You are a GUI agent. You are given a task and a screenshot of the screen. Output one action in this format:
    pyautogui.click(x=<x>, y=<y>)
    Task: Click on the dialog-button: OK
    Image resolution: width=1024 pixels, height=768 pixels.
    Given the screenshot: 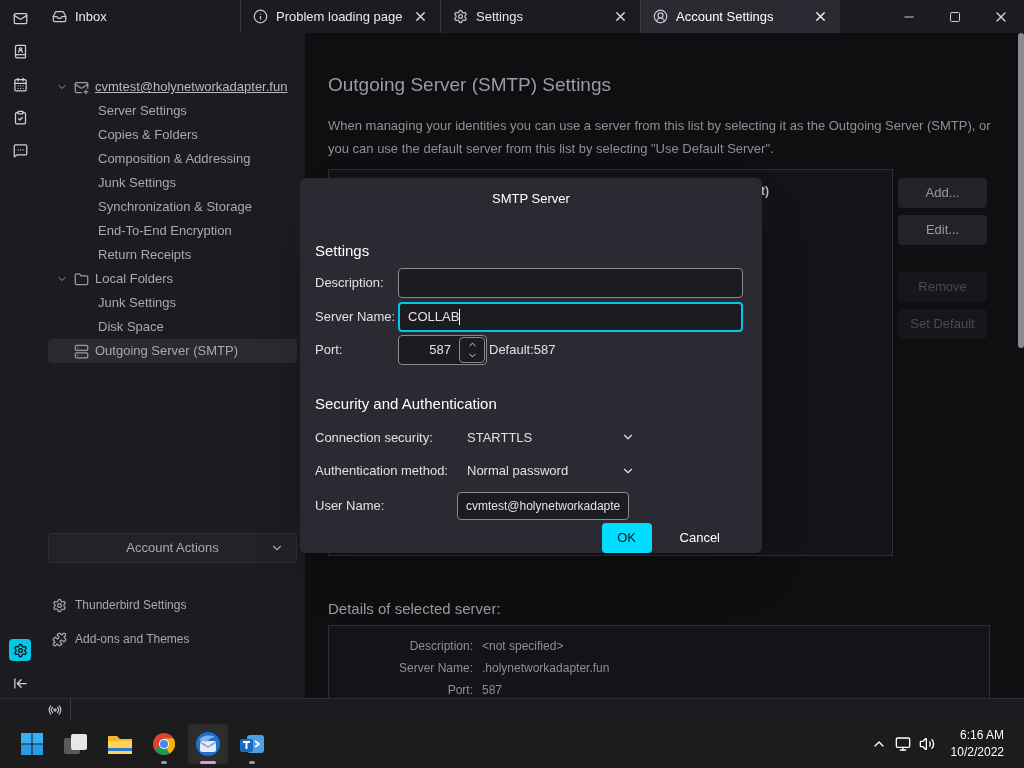 What is the action you would take?
    pyautogui.click(x=626, y=538)
    